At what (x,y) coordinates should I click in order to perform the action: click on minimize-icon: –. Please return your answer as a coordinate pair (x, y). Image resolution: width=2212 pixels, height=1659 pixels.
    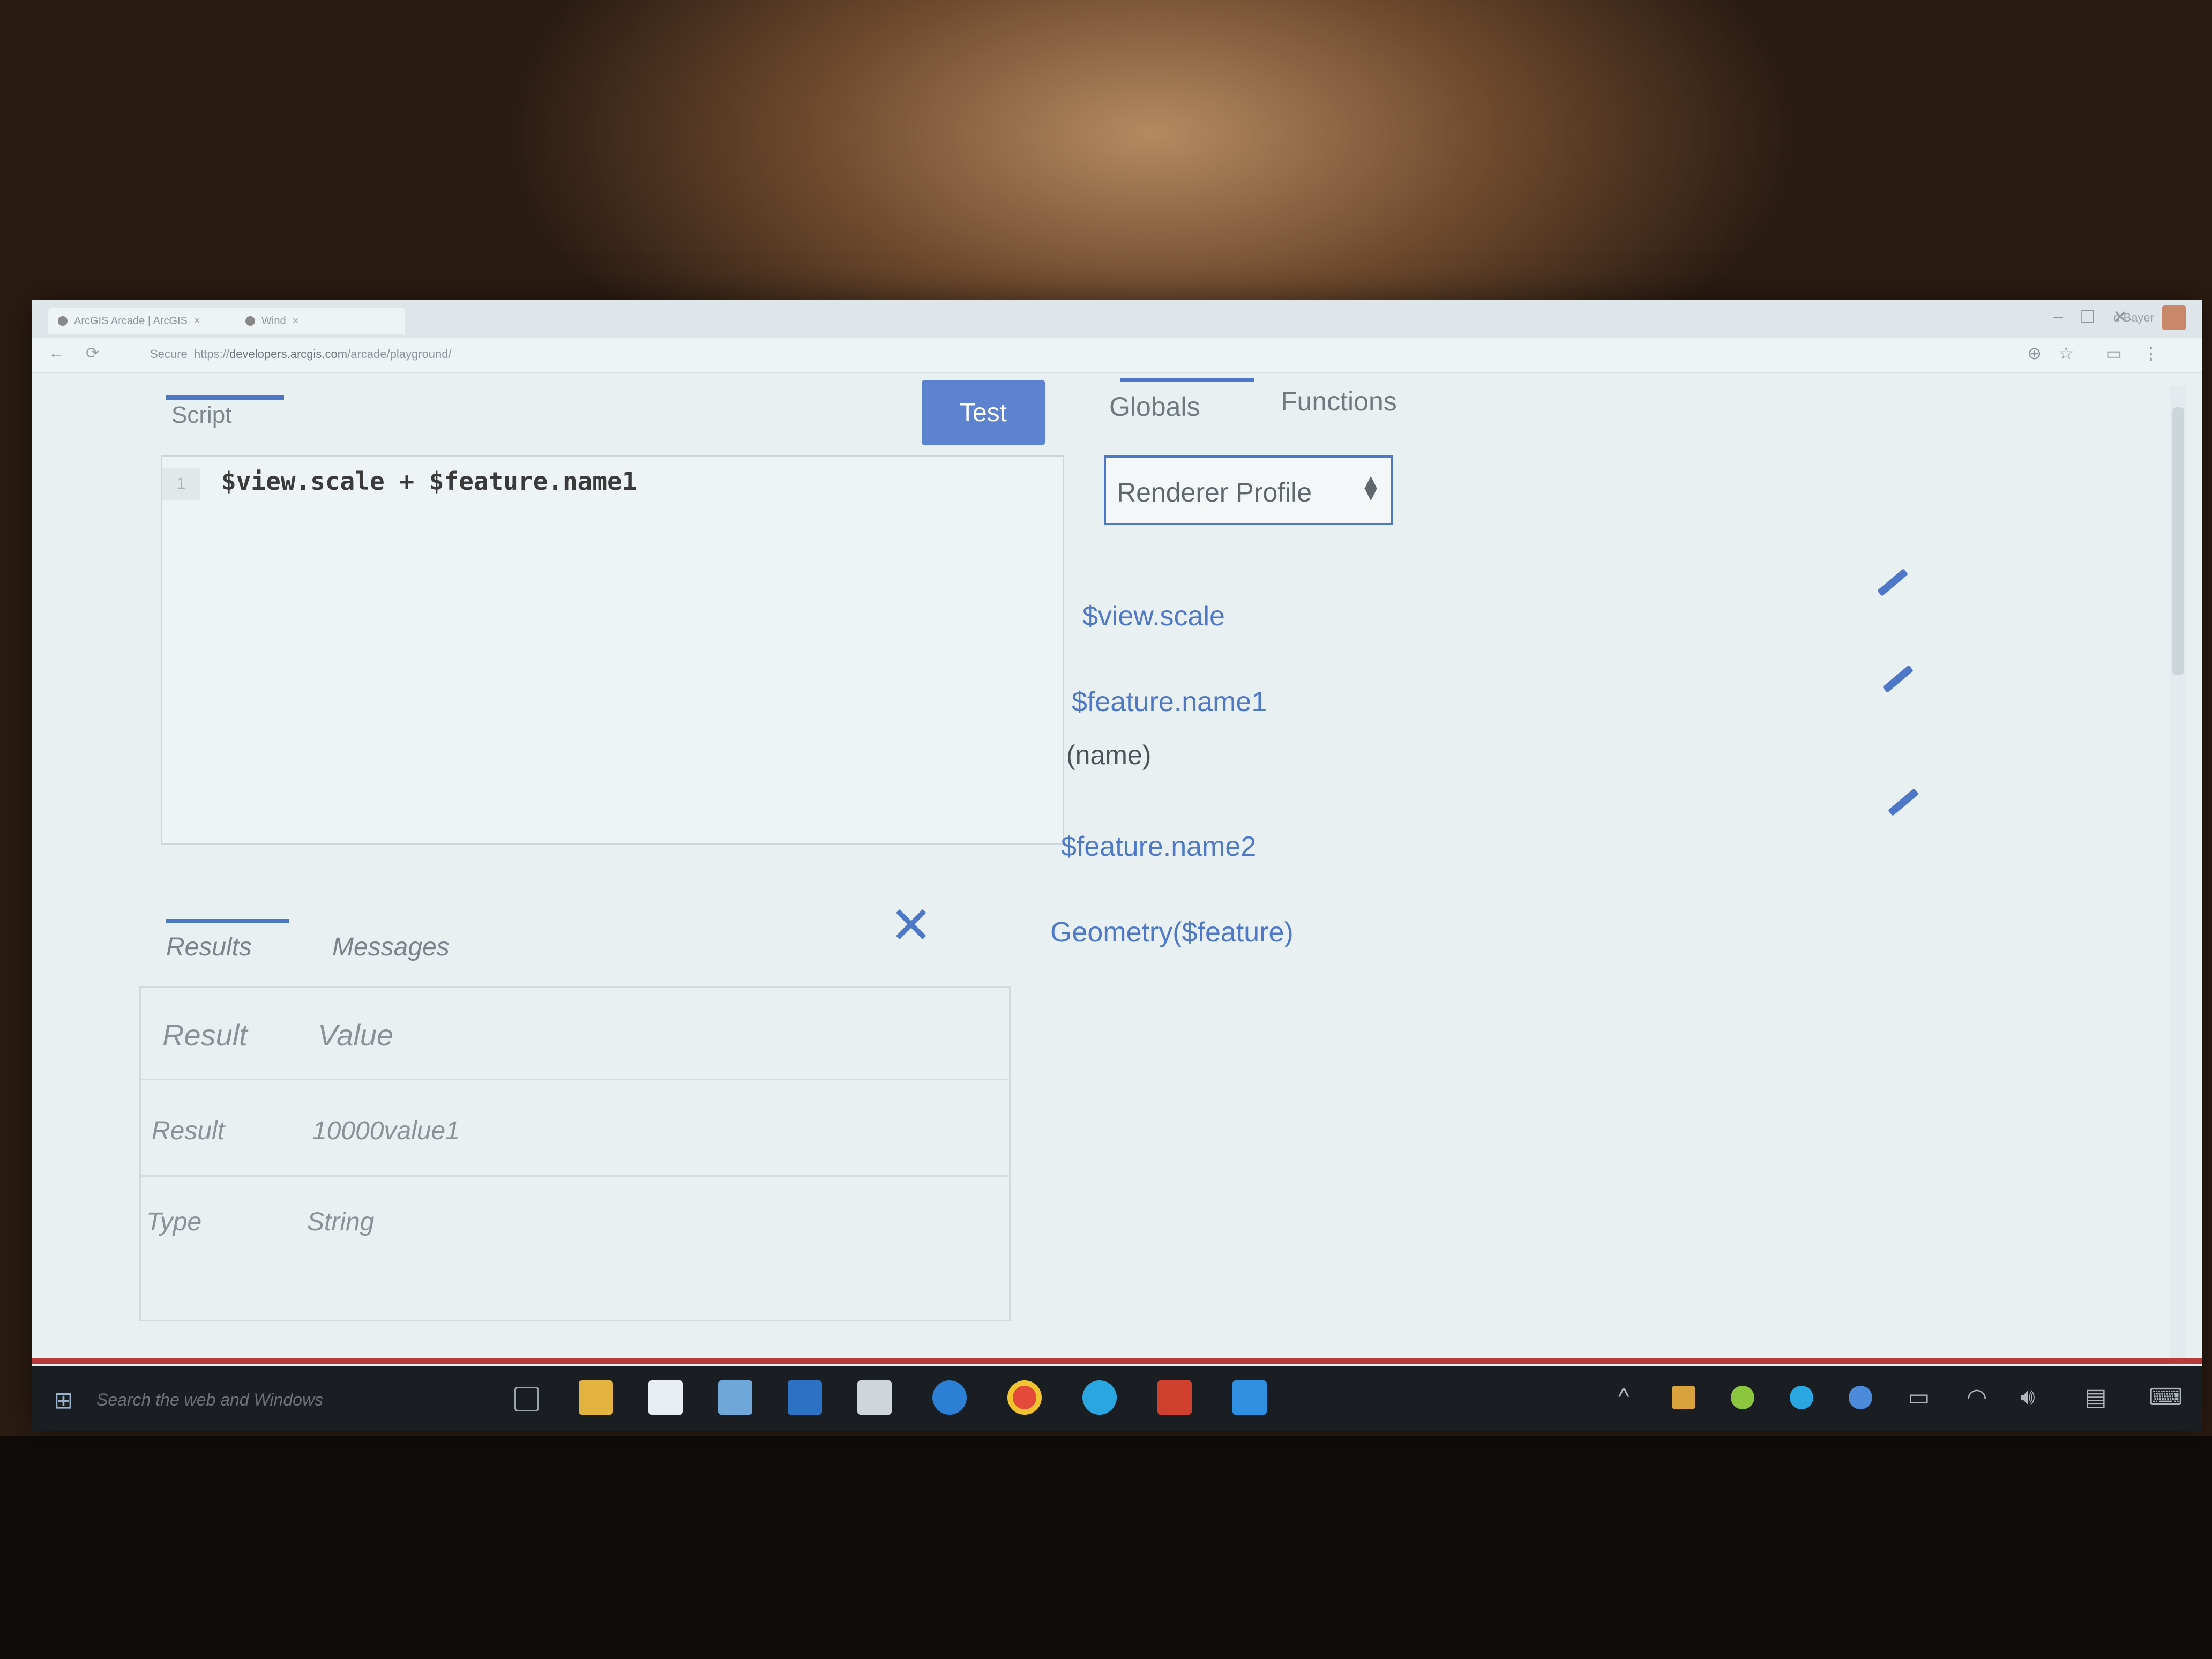
    Looking at the image, I should click on (2058, 316).